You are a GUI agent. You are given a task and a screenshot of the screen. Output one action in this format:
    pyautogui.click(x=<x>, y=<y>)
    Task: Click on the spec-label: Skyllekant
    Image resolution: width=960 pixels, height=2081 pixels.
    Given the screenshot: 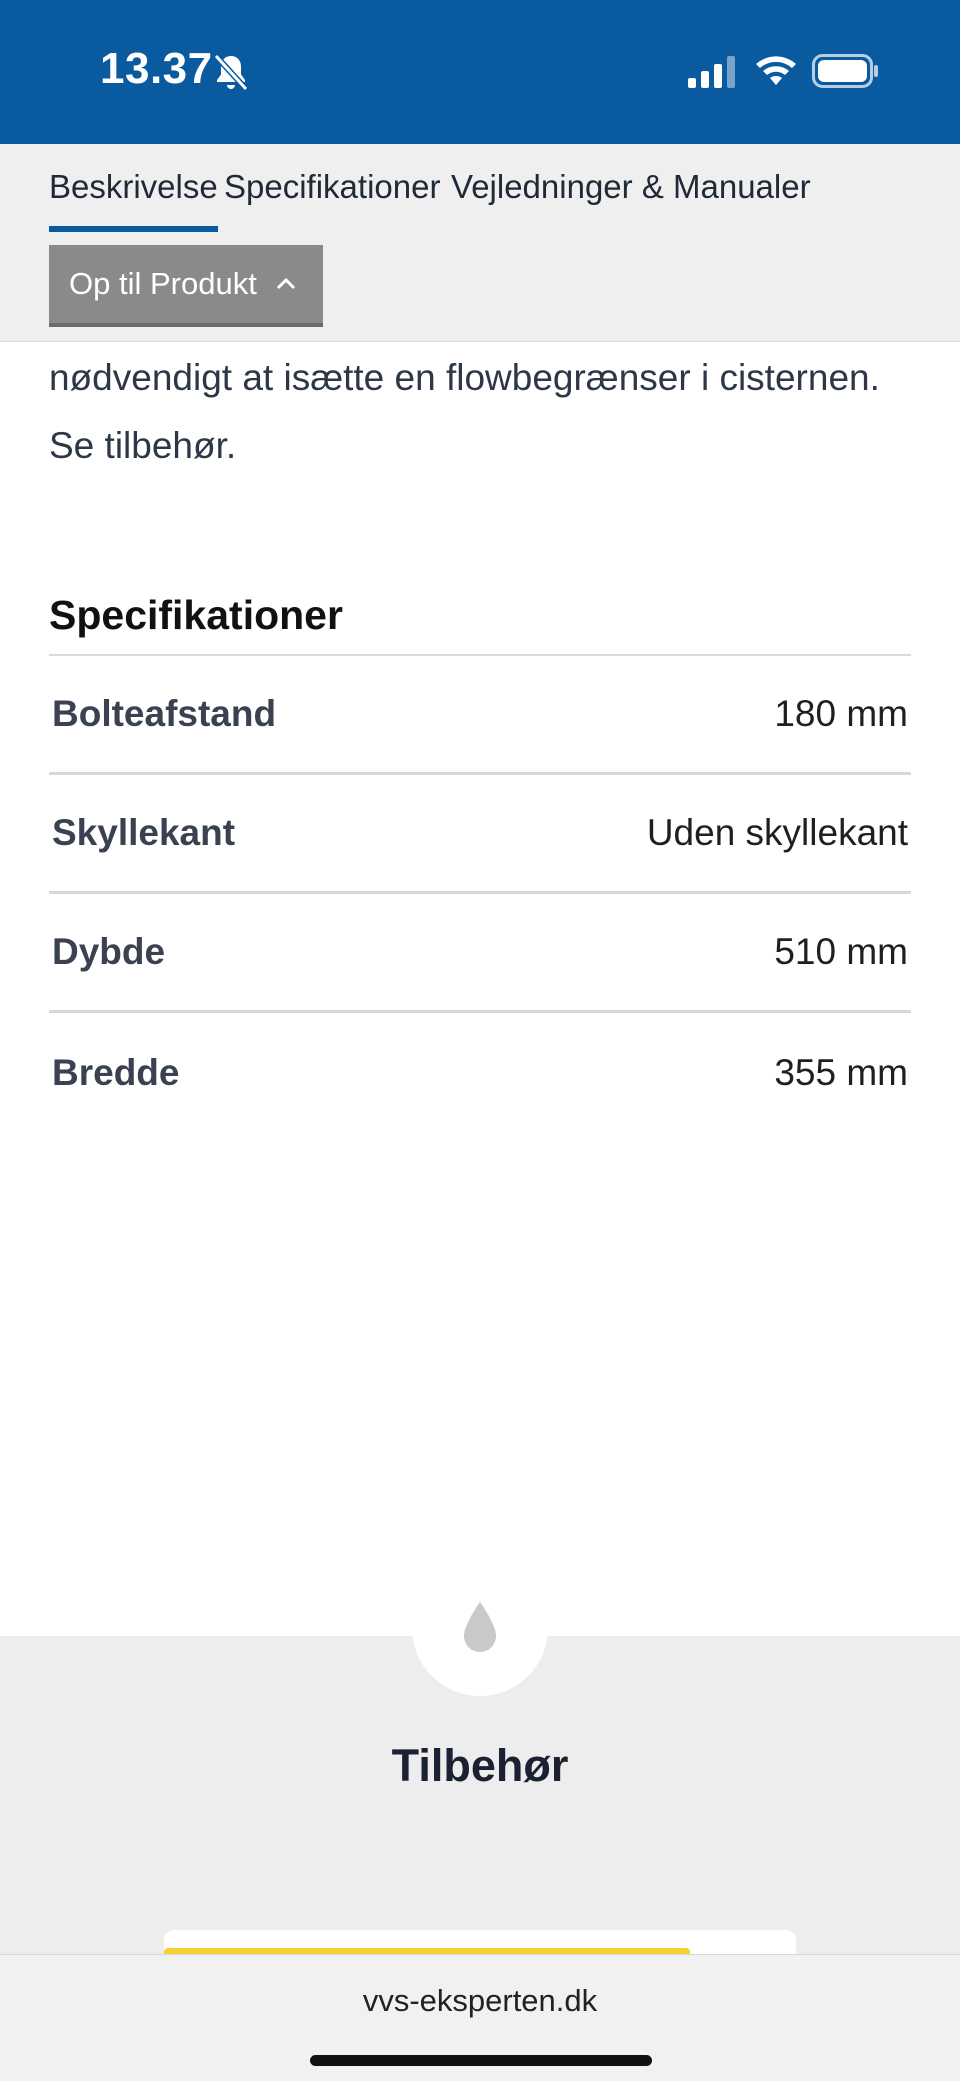 What is the action you would take?
    pyautogui.click(x=144, y=832)
    